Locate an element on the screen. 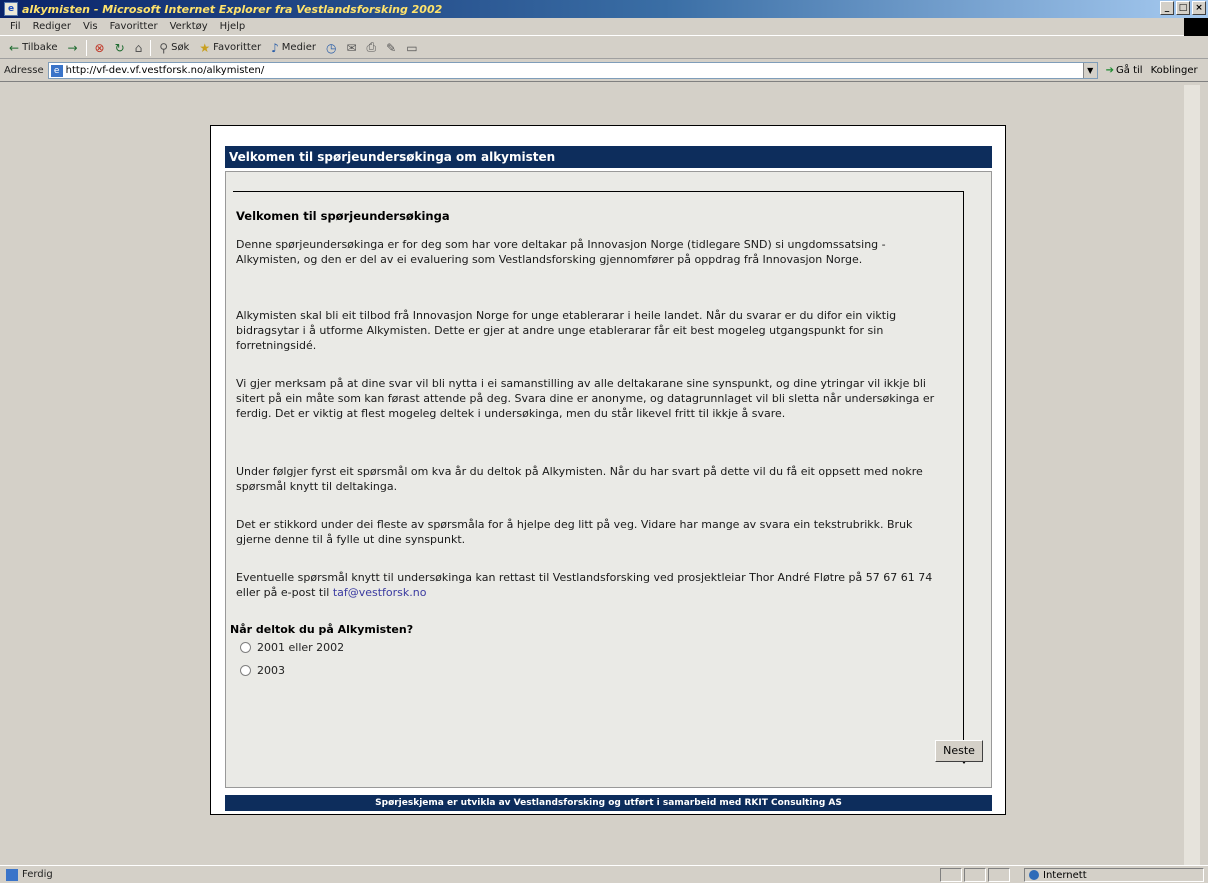 The image size is (1208, 883). option-2001-2002: 2001 eller 2002 is located at coordinates (292, 647).